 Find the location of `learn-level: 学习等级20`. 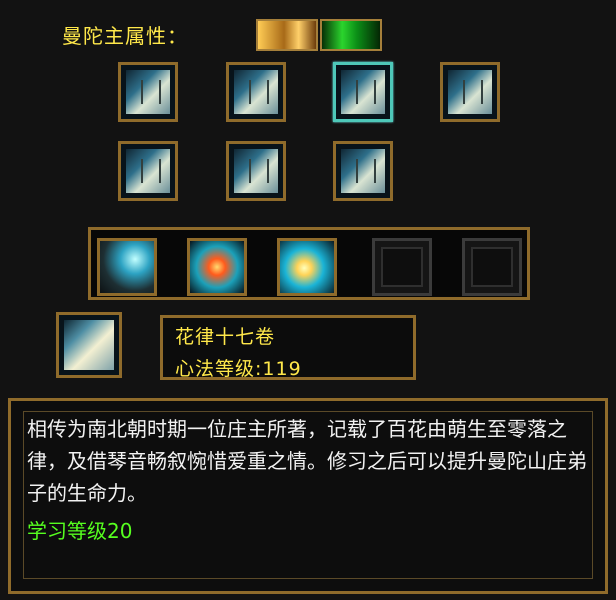

learn-level: 学习等级20 is located at coordinates (80, 531).